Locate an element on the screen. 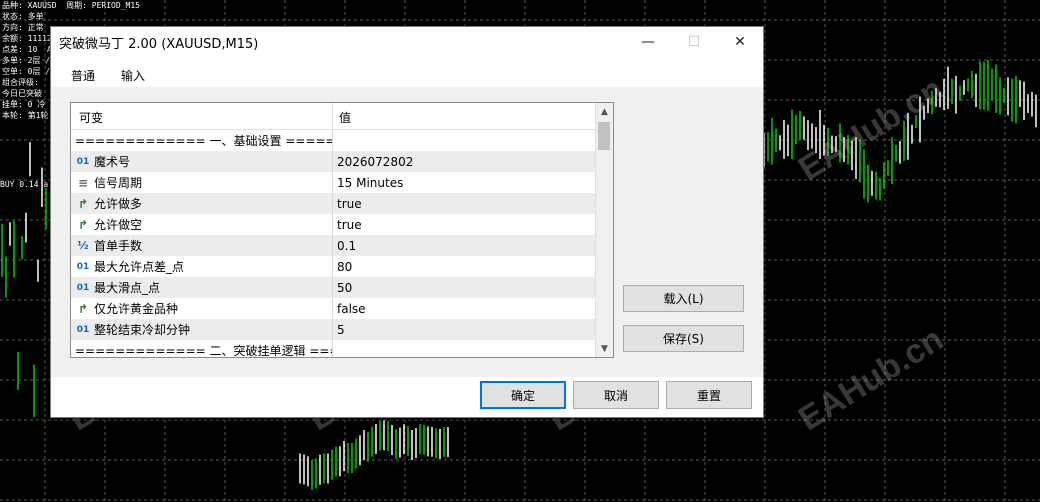 The width and height of the screenshot is (1040, 502). parameter-row: 01 整轮结束冷却分钟 5 is located at coordinates (342, 329).